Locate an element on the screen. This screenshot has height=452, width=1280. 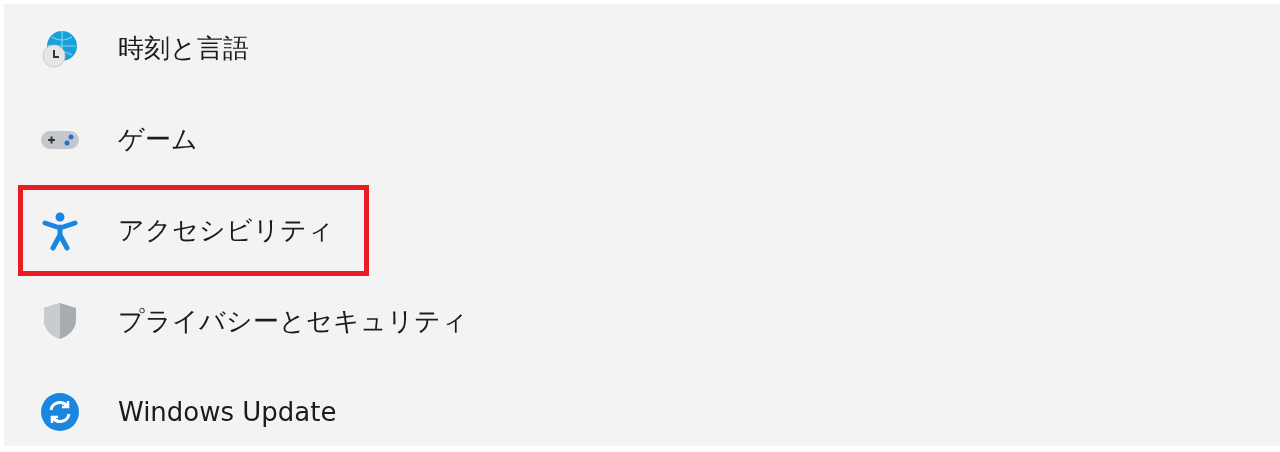
globe-clock-icon is located at coordinates (60, 48).